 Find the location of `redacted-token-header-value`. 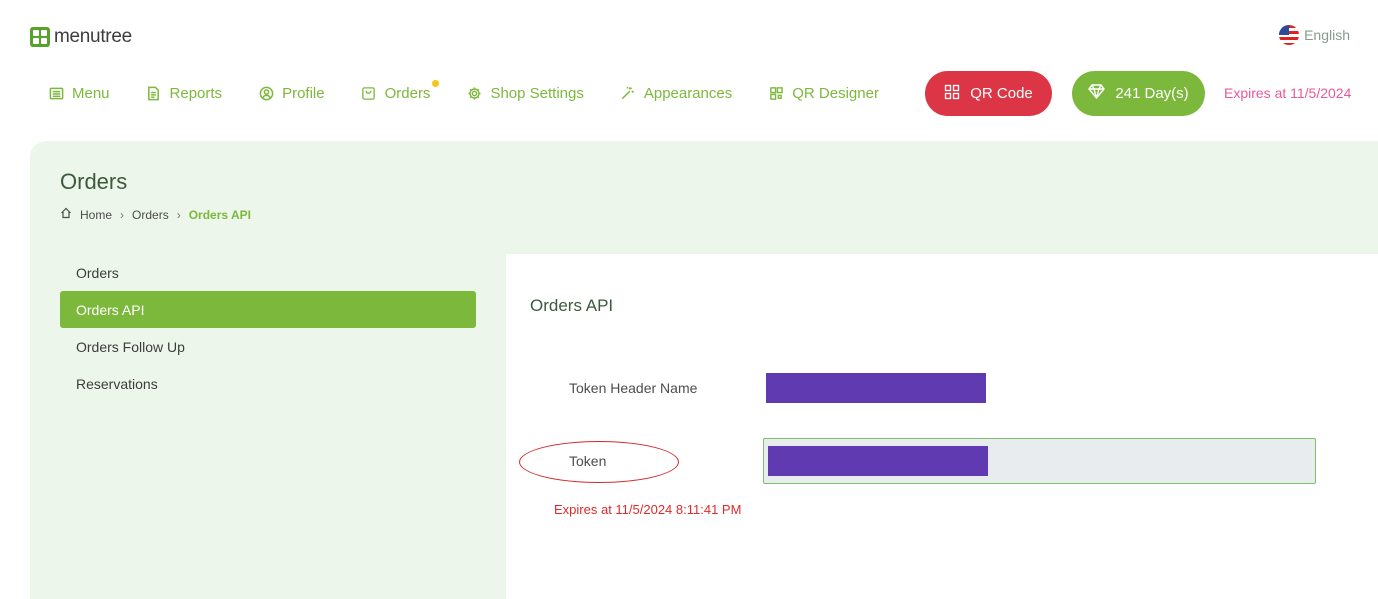

redacted-token-header-value is located at coordinates (876, 388).